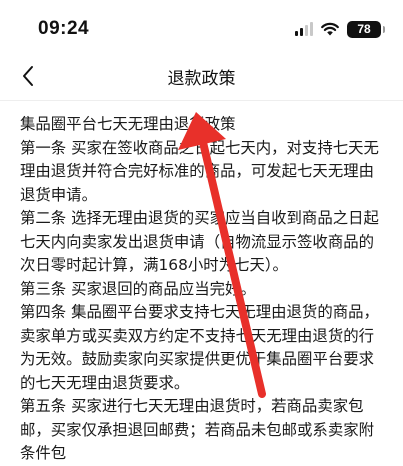  Describe the element at coordinates (304, 29) in the screenshot. I see `signal-icon` at that location.